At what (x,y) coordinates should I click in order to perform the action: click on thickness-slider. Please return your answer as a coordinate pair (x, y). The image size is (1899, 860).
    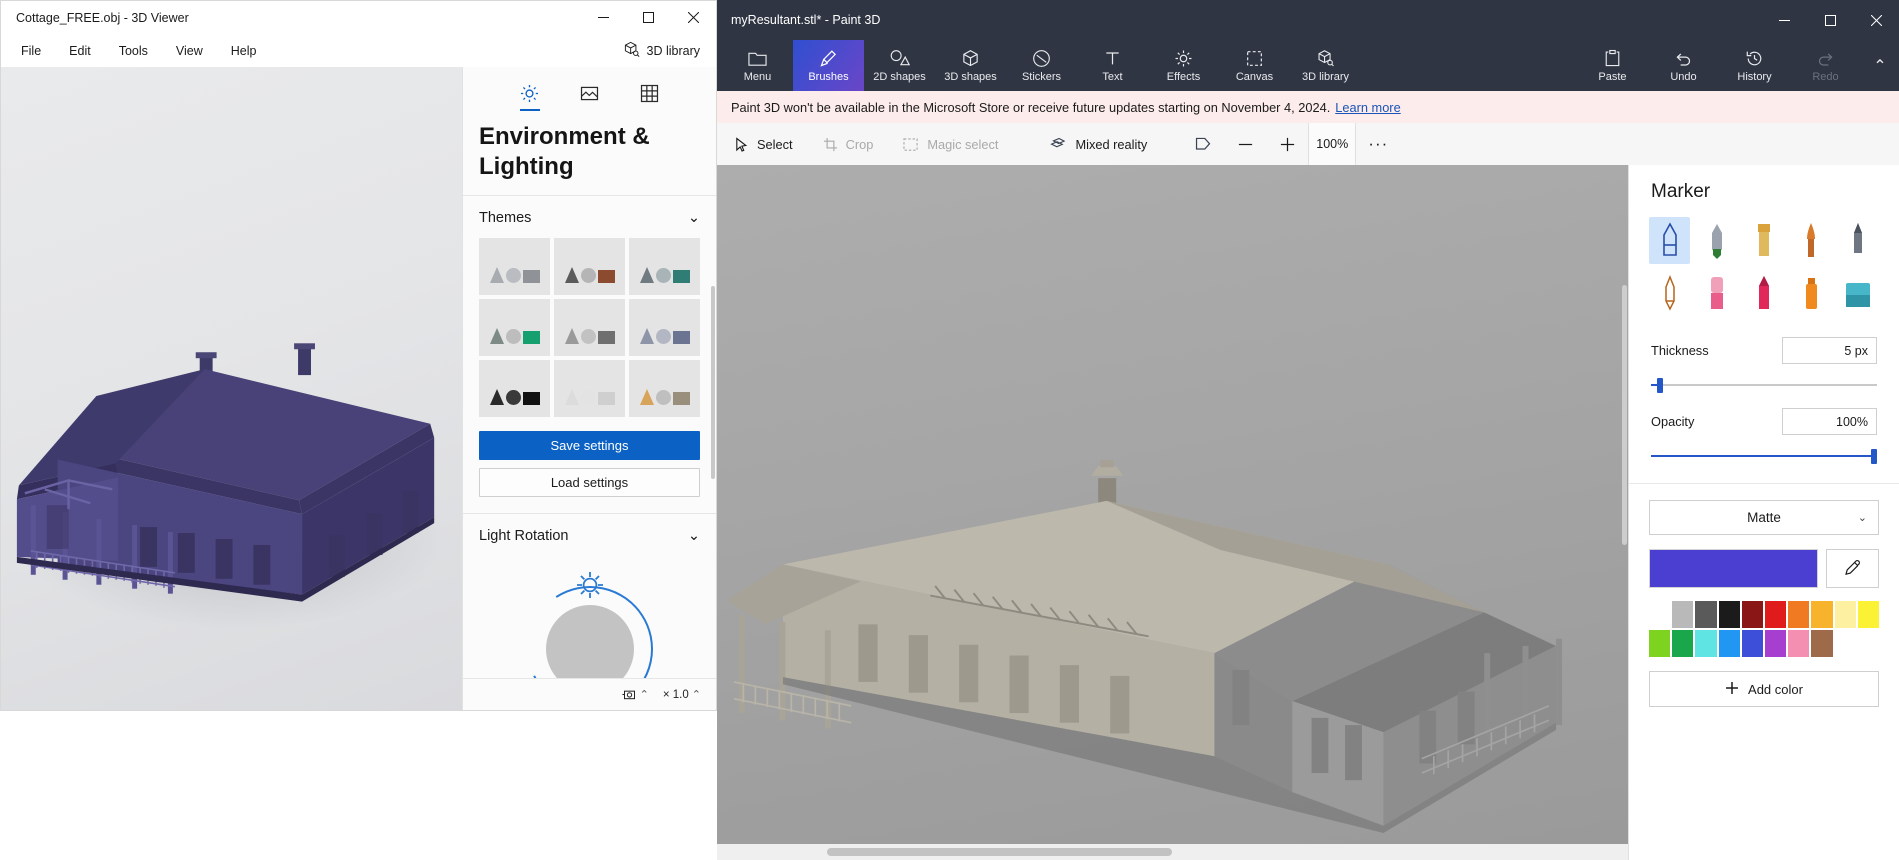
    Looking at the image, I should click on (1764, 385).